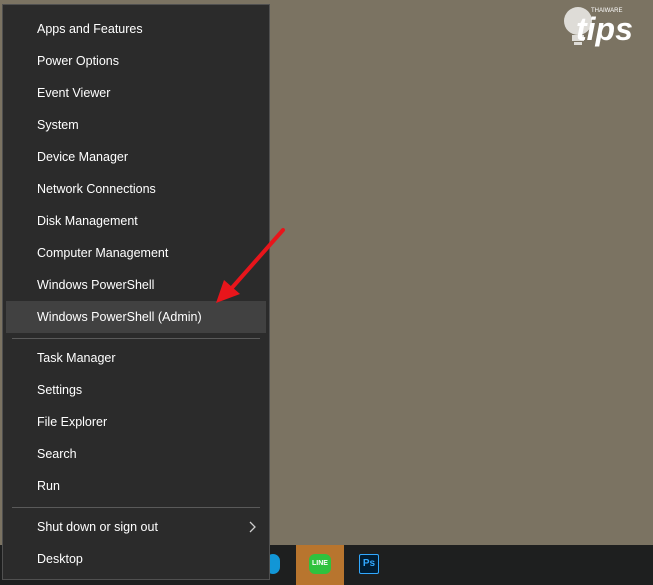 The height and width of the screenshot is (585, 653). I want to click on menu-item-disk-management: Disk Management, so click(136, 221).